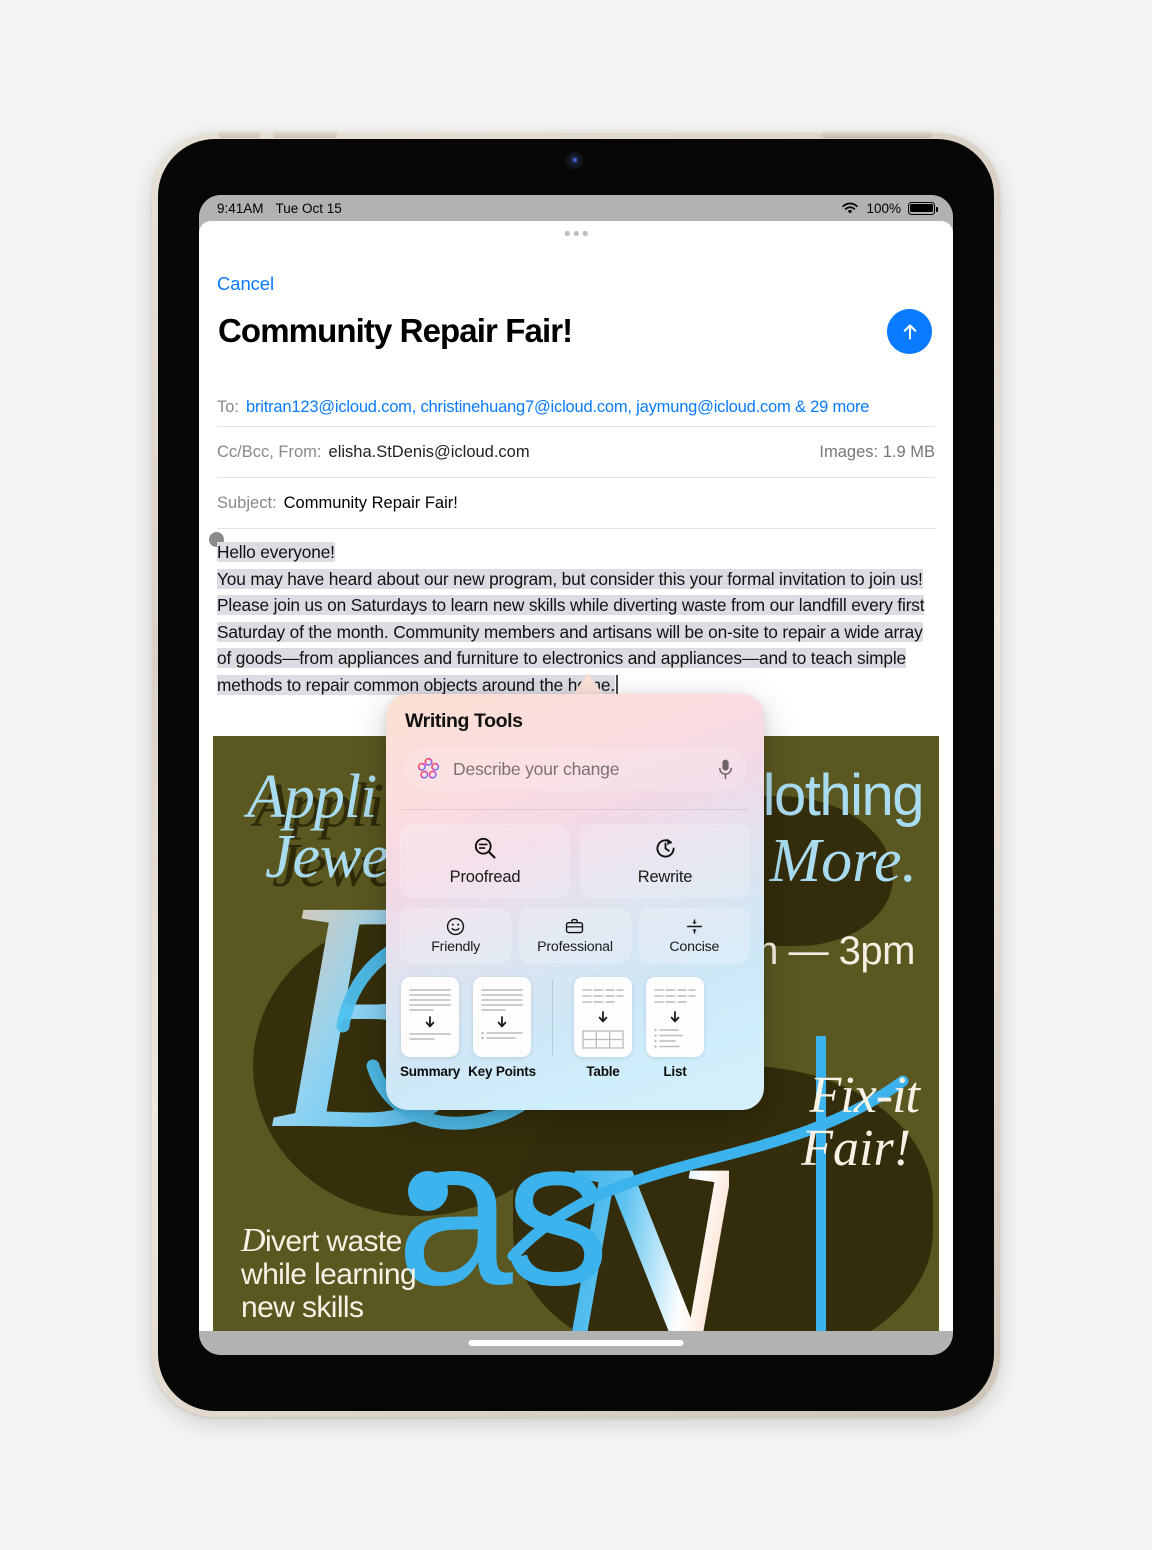  What do you see at coordinates (617, 684) in the screenshot?
I see `text-caret` at bounding box center [617, 684].